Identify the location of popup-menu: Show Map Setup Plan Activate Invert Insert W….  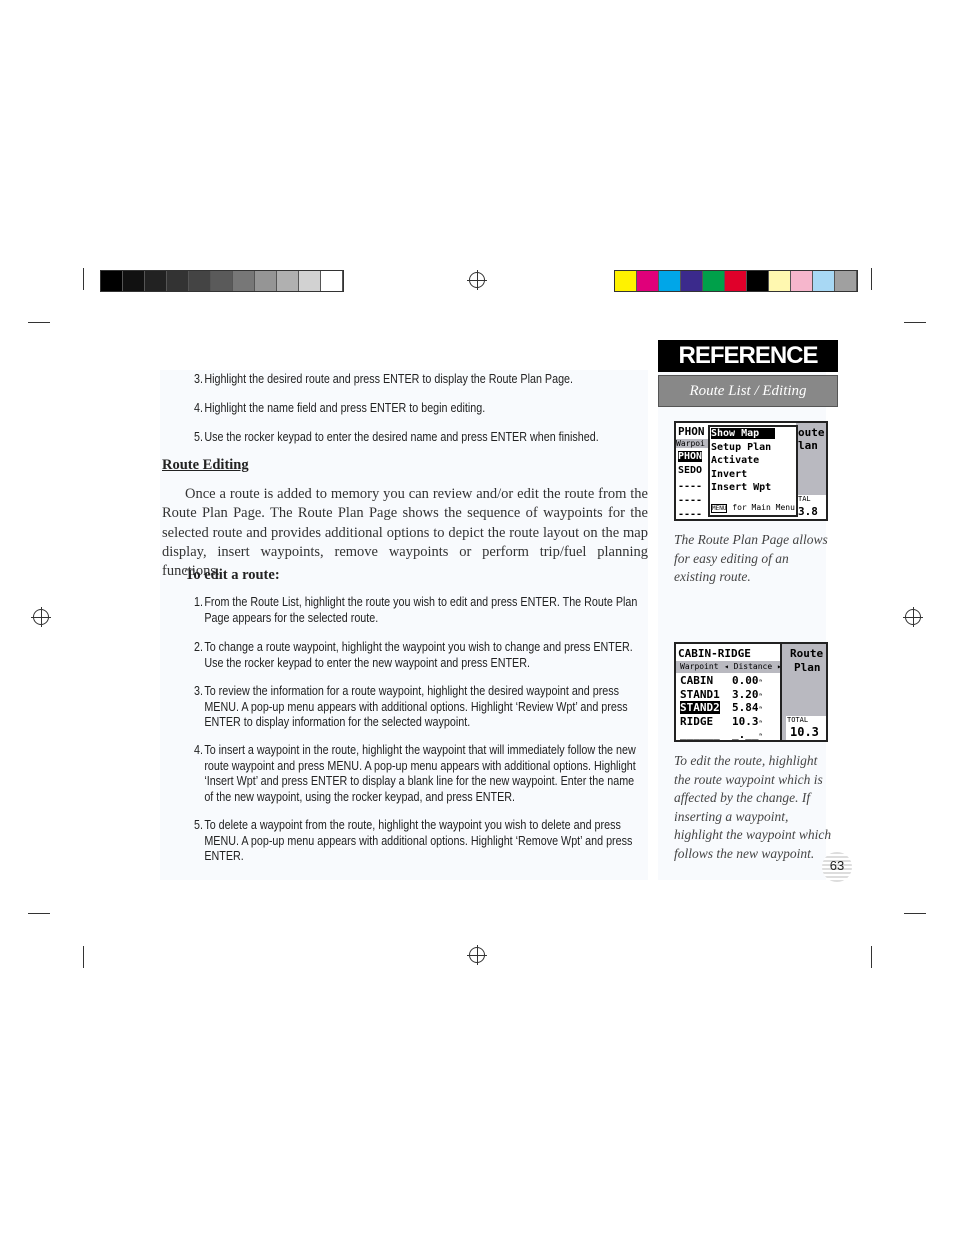
(753, 471).